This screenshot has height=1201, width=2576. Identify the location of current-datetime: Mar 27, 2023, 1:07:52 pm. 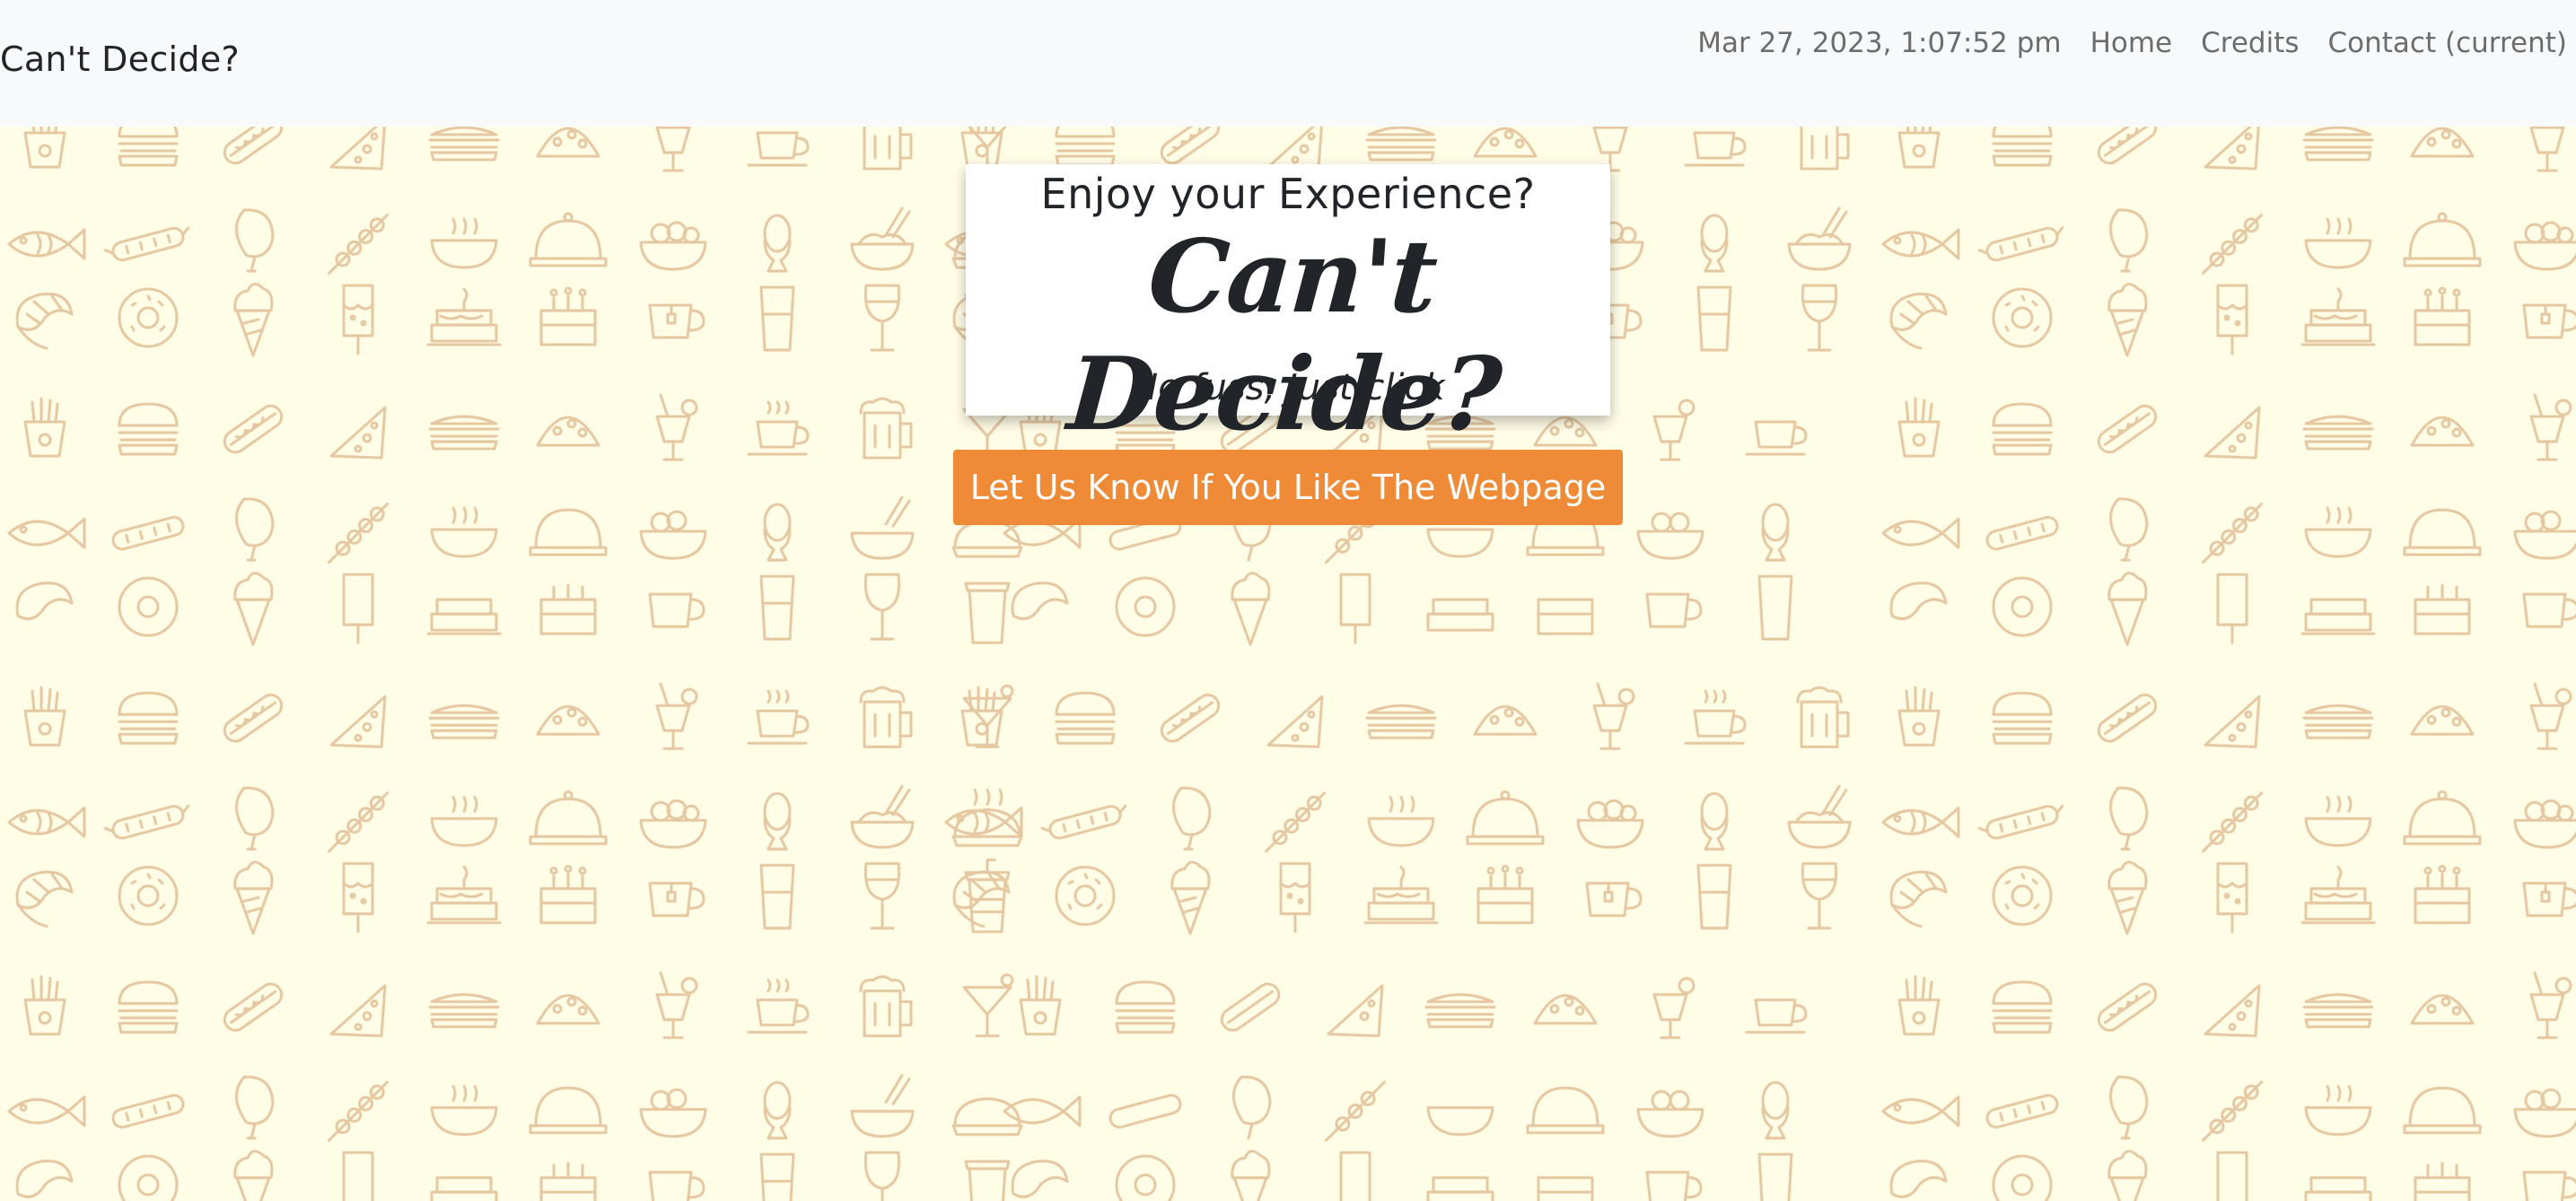
(1879, 43).